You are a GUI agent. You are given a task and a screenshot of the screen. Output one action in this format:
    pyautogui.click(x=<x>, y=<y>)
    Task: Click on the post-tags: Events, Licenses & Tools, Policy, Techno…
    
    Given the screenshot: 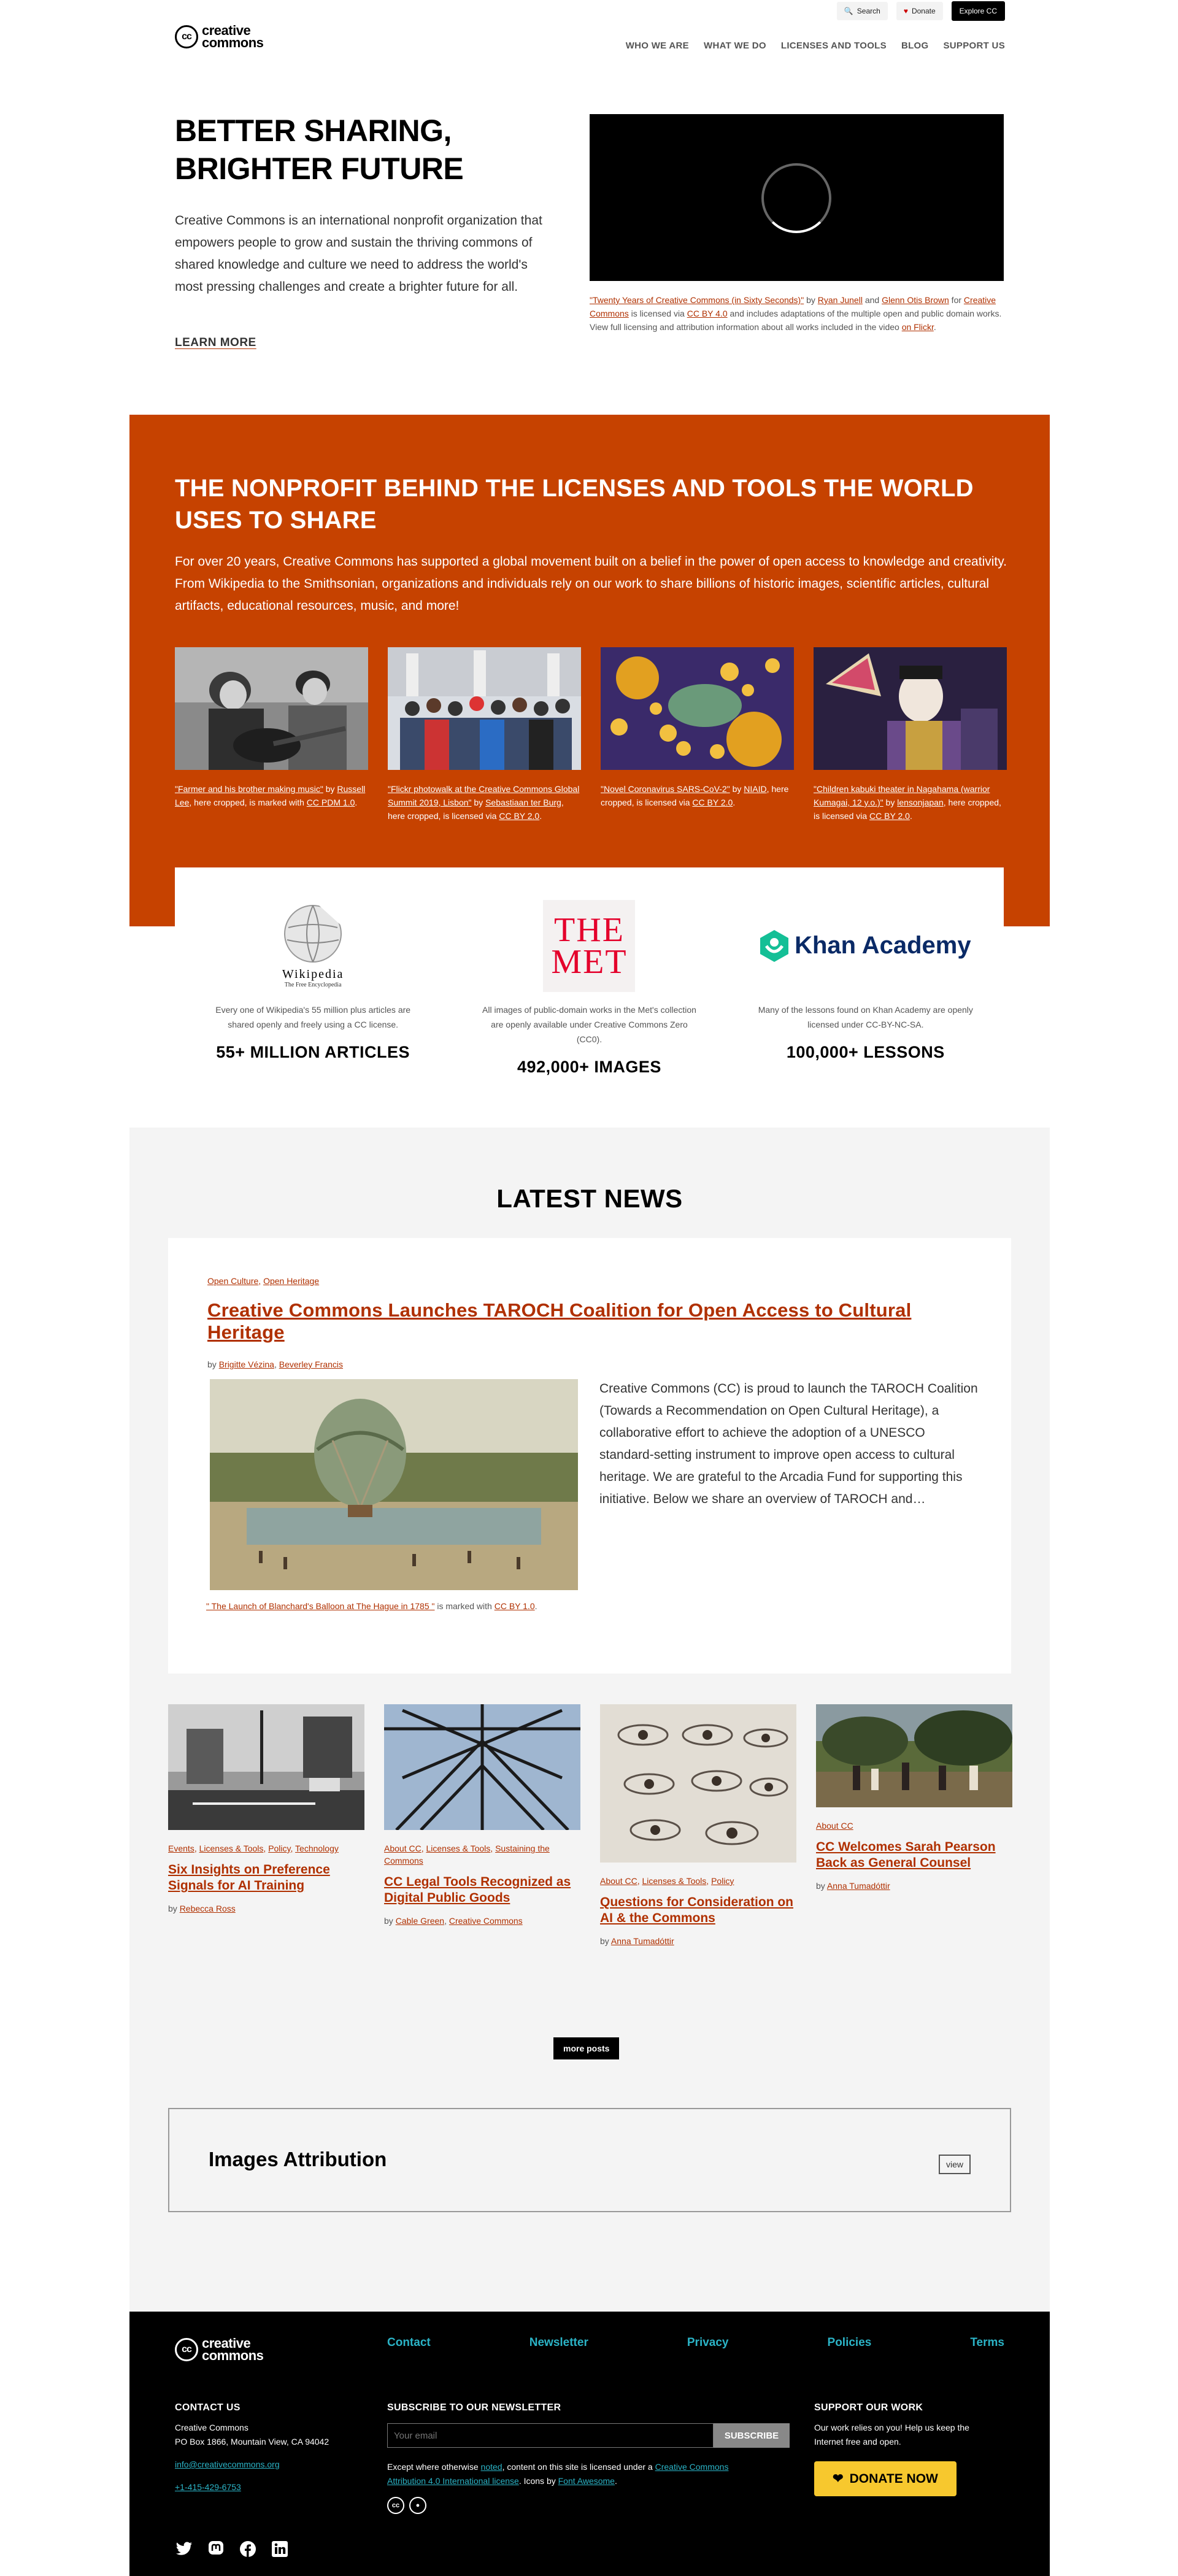 What is the action you would take?
    pyautogui.click(x=253, y=1848)
    